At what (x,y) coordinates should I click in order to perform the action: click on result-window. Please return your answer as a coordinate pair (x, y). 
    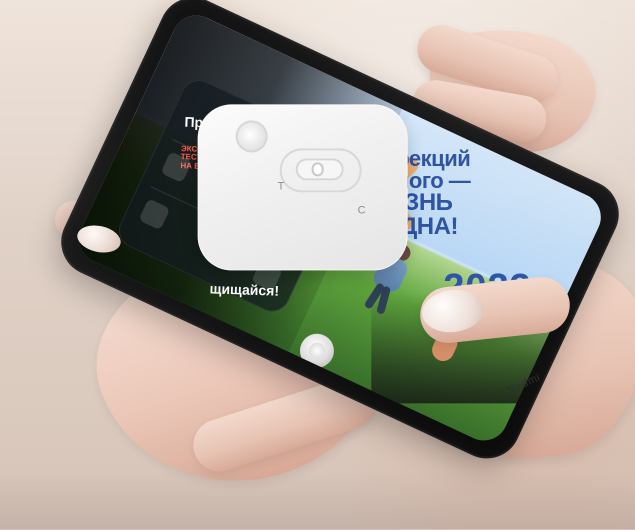
    Looking at the image, I should click on (319, 169).